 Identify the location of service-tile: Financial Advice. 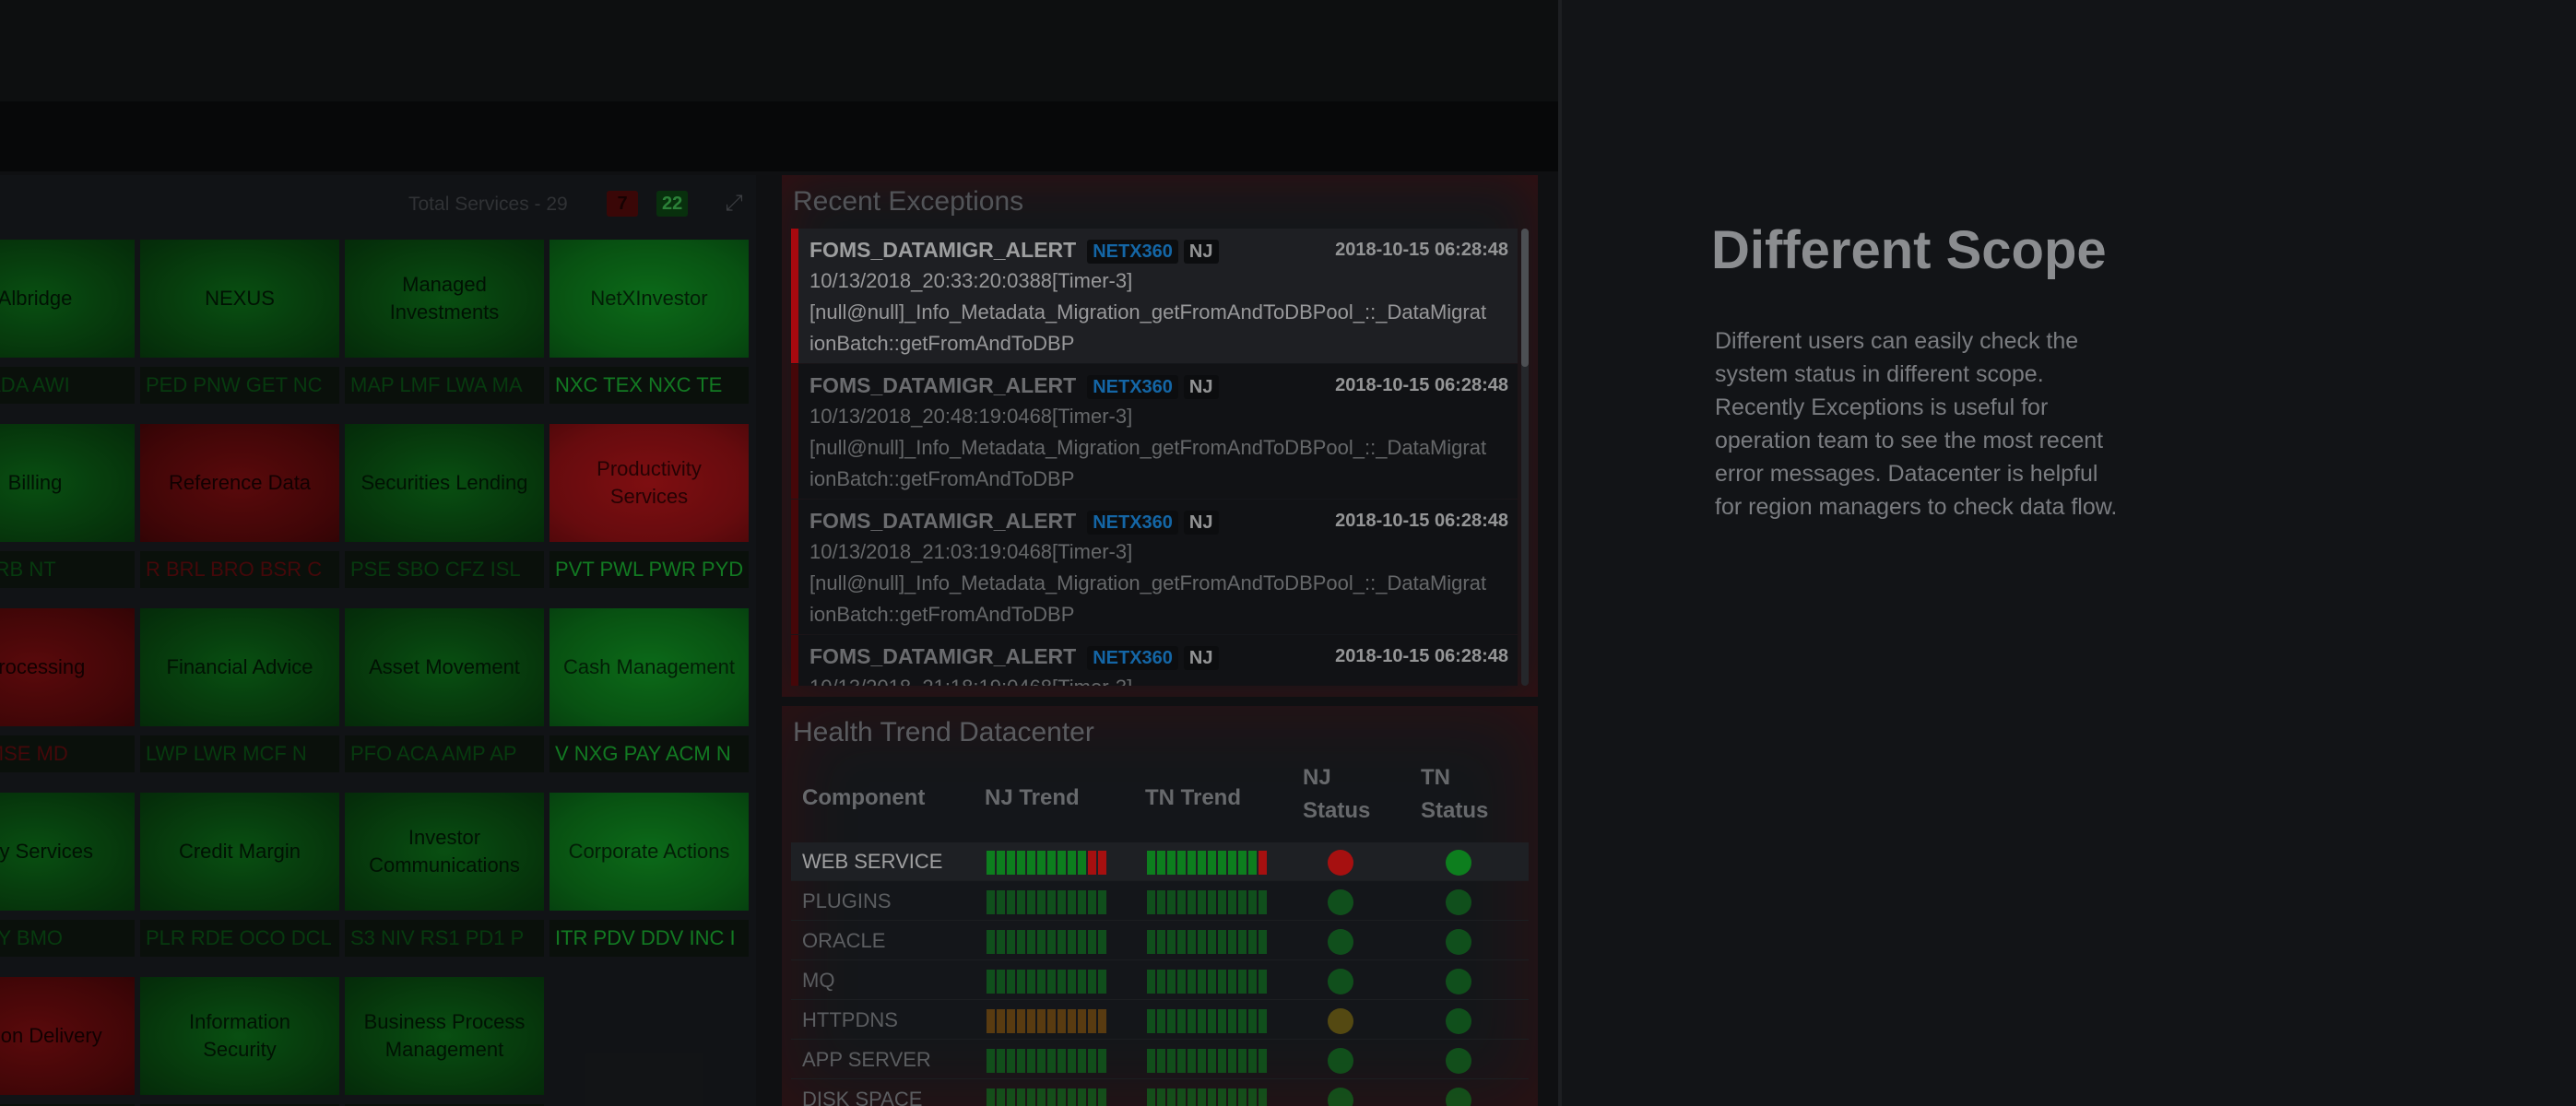
(239, 667).